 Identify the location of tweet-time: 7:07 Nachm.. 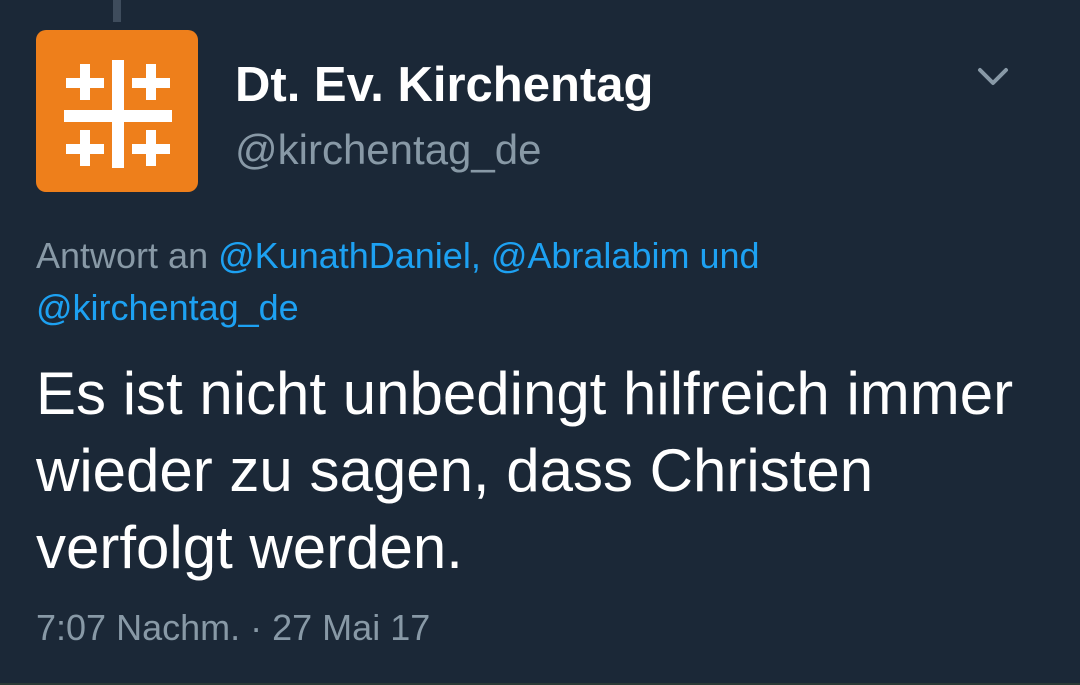
(138, 627).